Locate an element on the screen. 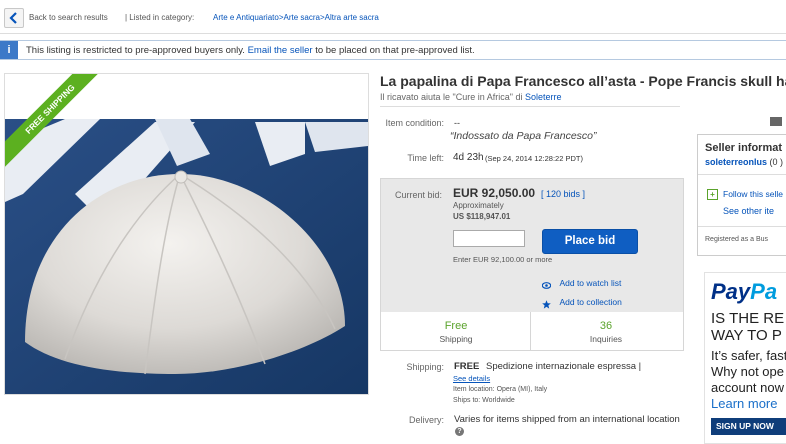 The width and height of the screenshot is (786, 444). watch-list-link: Add to watch list is located at coordinates (581, 282).